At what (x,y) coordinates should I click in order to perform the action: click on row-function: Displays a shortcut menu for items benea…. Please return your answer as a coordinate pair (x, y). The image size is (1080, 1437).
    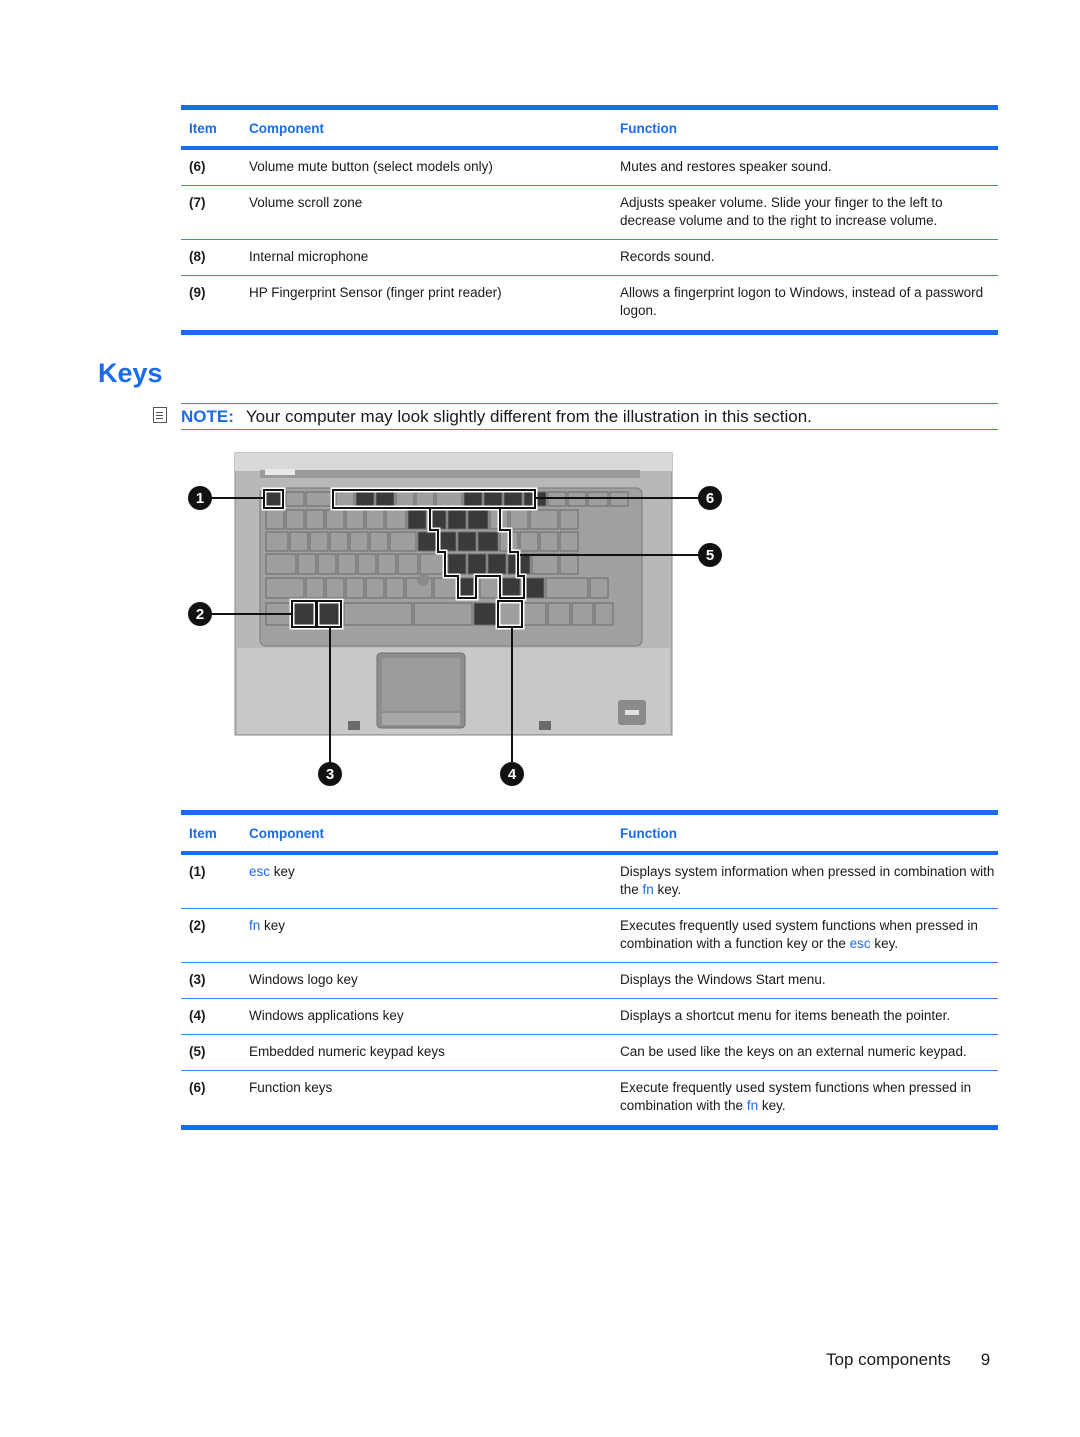
    Looking at the image, I should click on (785, 1015).